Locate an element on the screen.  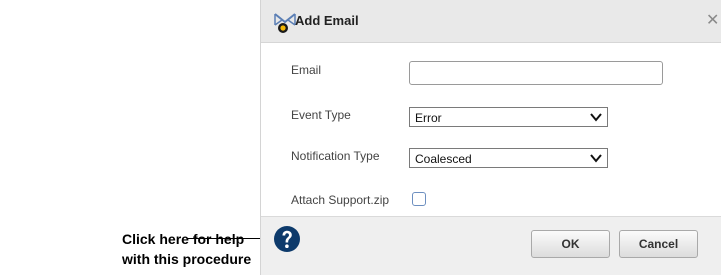
event-type-select: Error is located at coordinates (508, 117).